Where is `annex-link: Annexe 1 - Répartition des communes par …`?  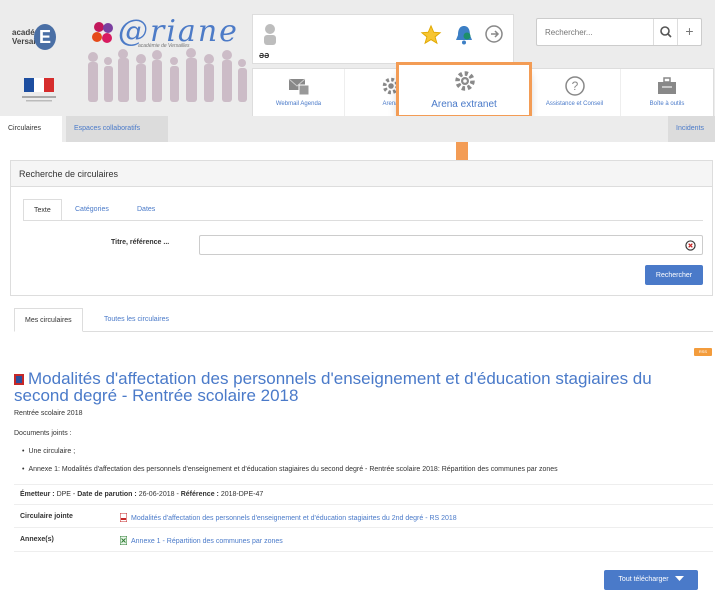 annex-link: Annexe 1 - Répartition des communes par … is located at coordinates (201, 540).